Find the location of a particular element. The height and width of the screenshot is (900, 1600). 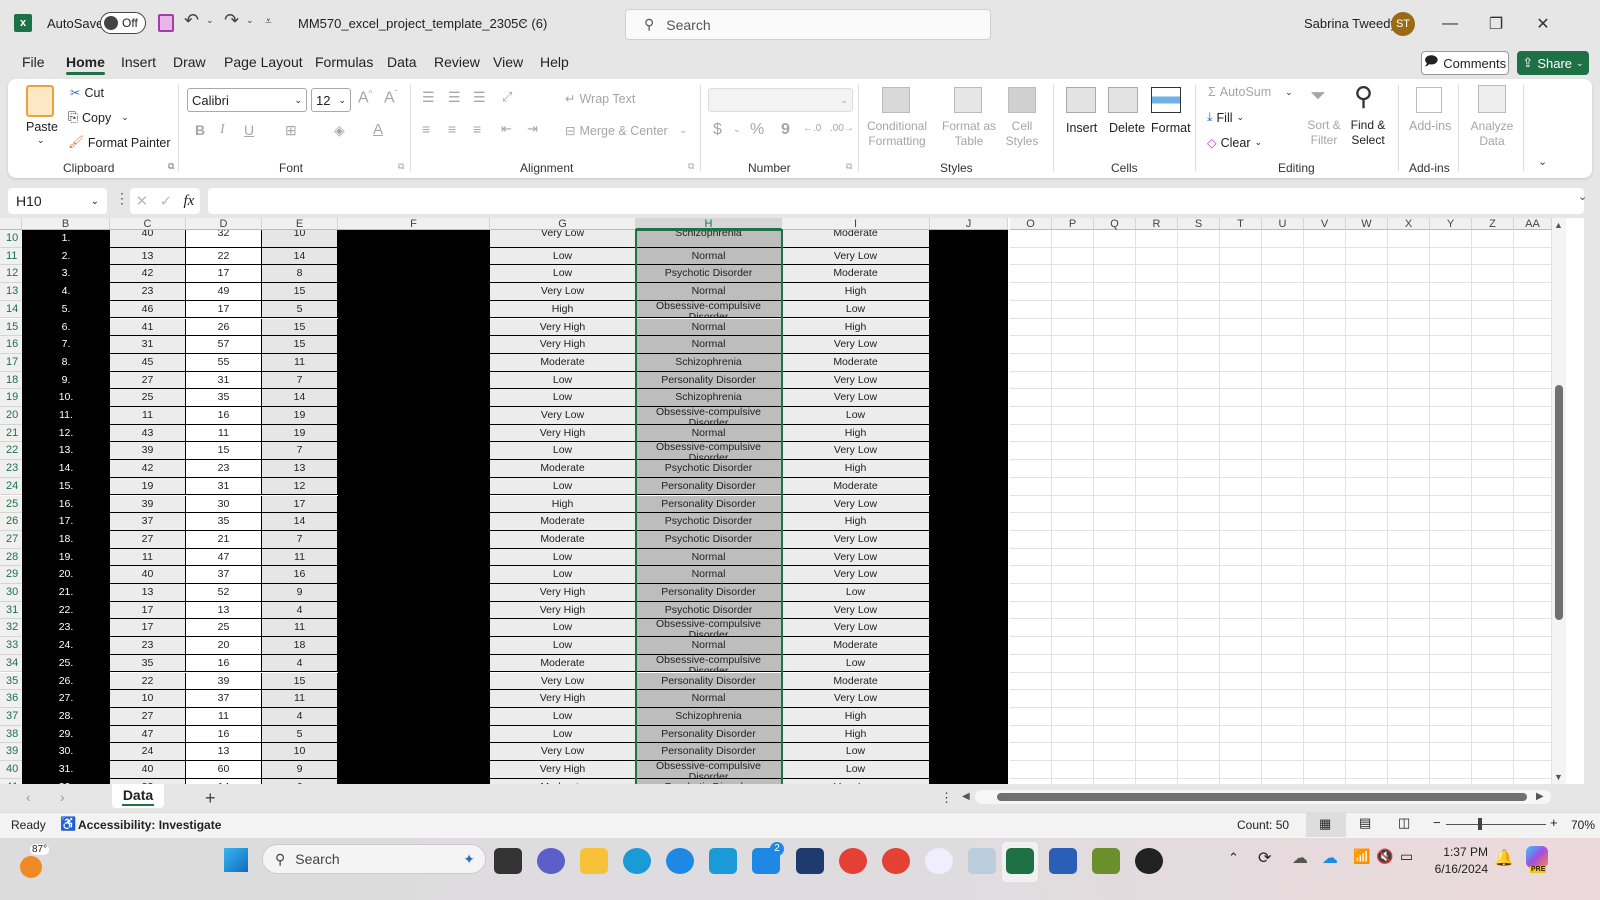

cell-c: 10 is located at coordinates (148, 699).